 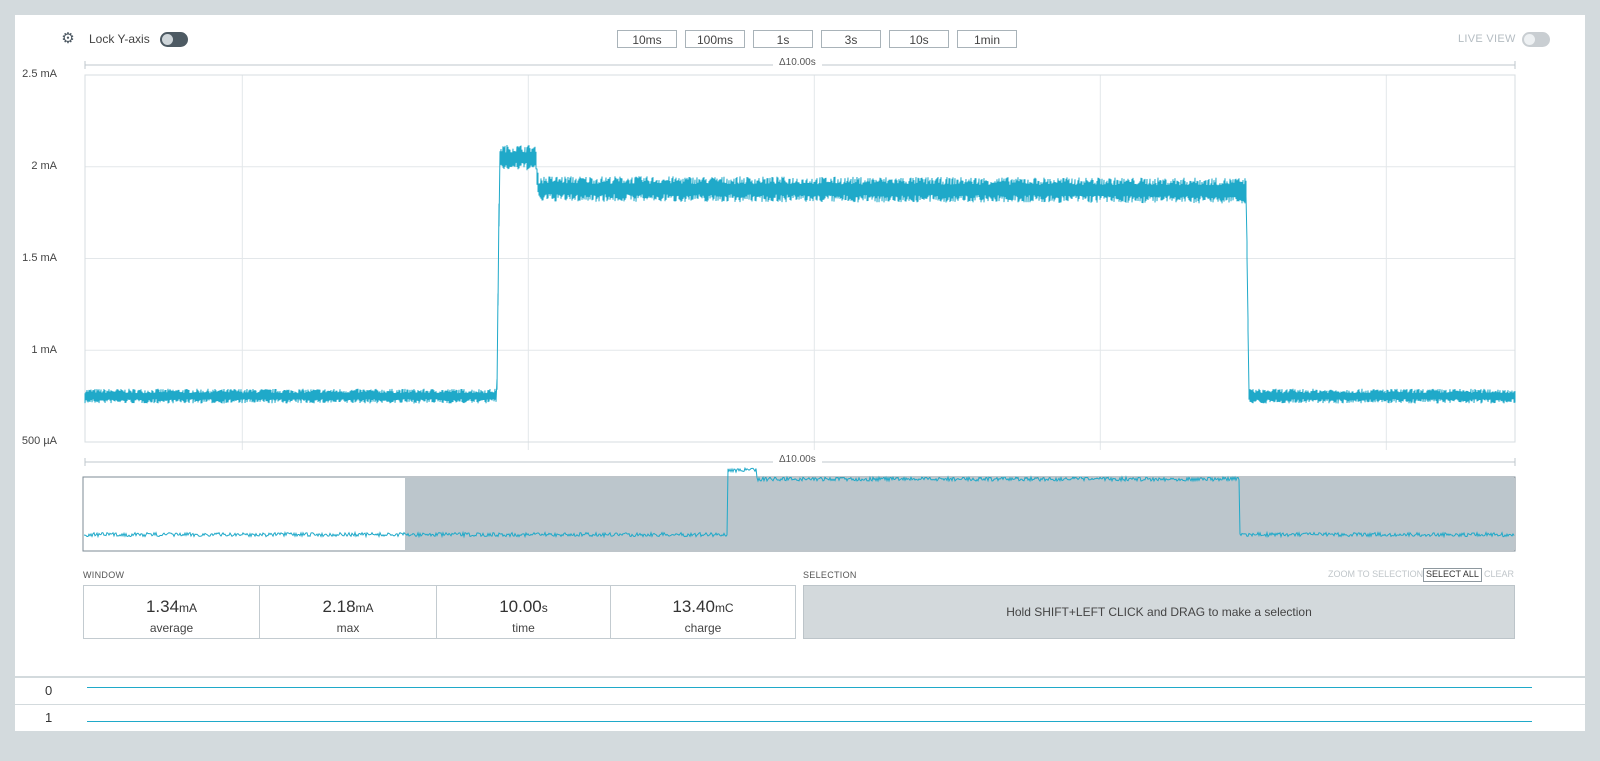 What do you see at coordinates (797, 62) in the screenshot?
I see `delta-top-label: Δ10.00s` at bounding box center [797, 62].